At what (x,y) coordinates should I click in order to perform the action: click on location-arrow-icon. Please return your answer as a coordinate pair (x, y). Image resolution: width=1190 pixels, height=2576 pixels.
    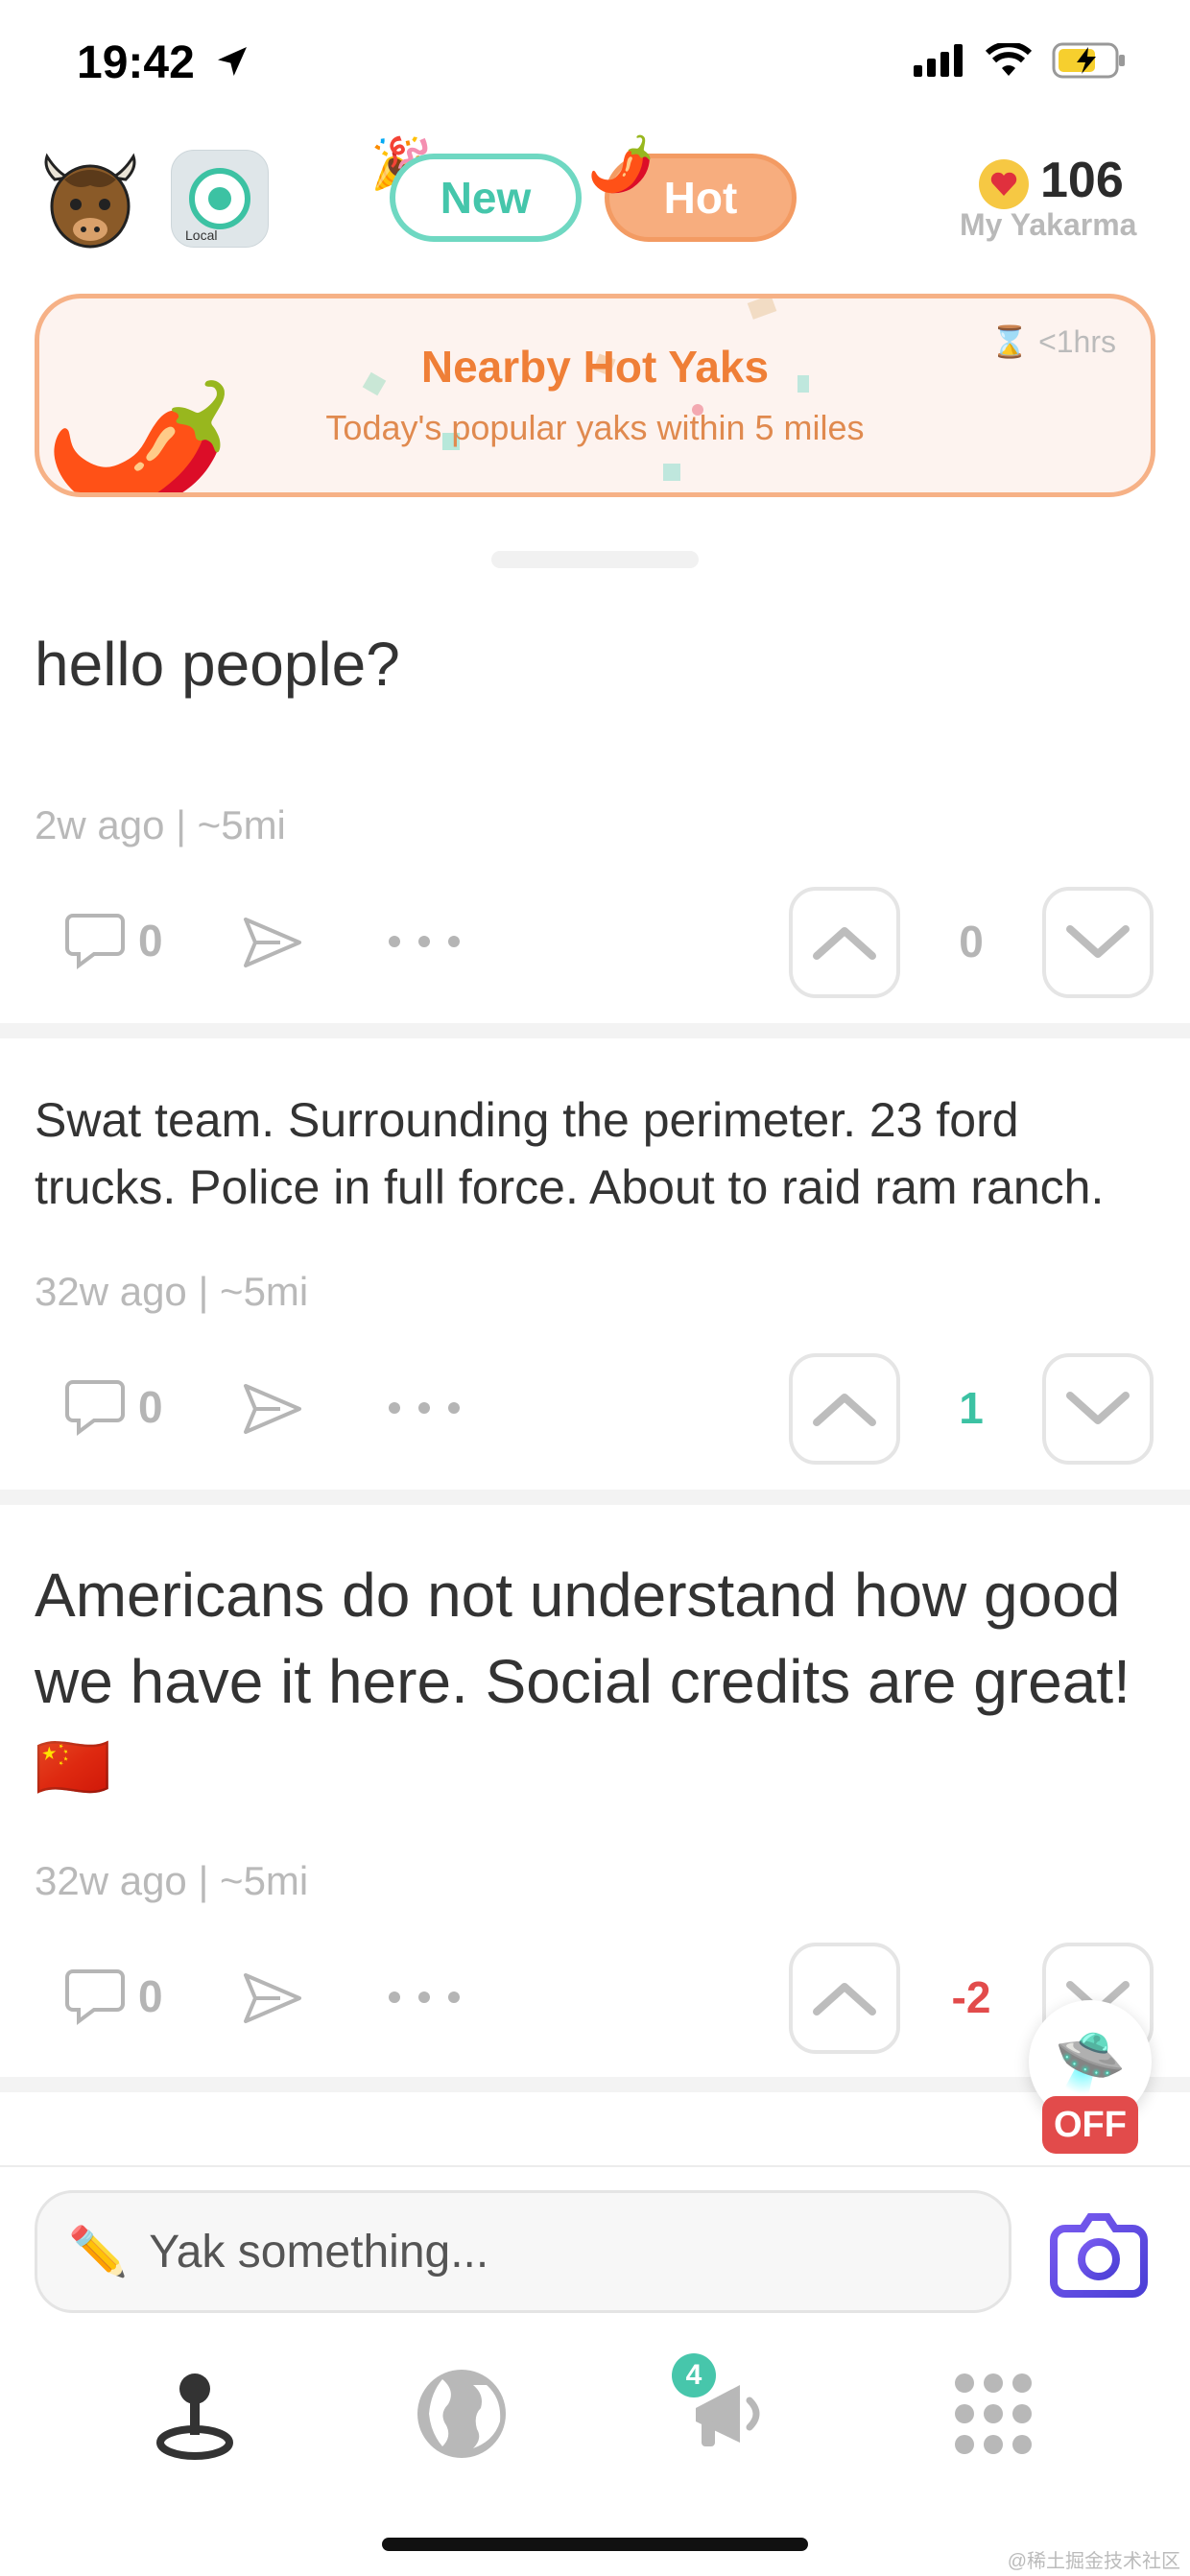
    Looking at the image, I should click on (233, 61).